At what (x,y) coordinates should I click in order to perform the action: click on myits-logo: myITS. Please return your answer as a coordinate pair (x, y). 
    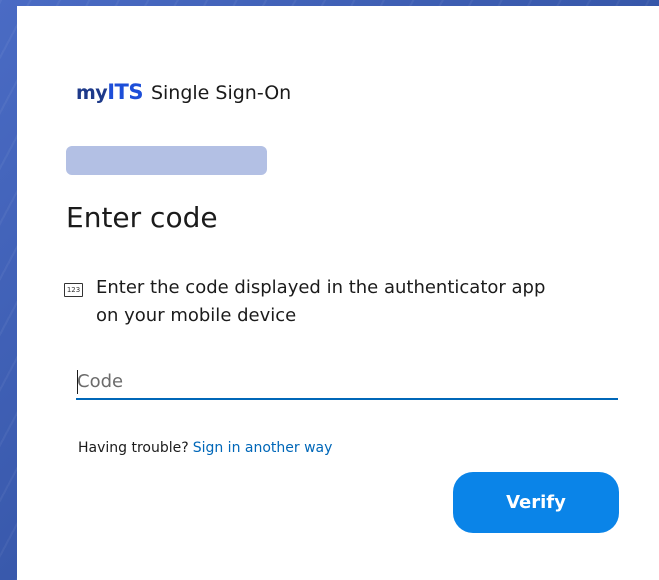
    Looking at the image, I should click on (109, 92).